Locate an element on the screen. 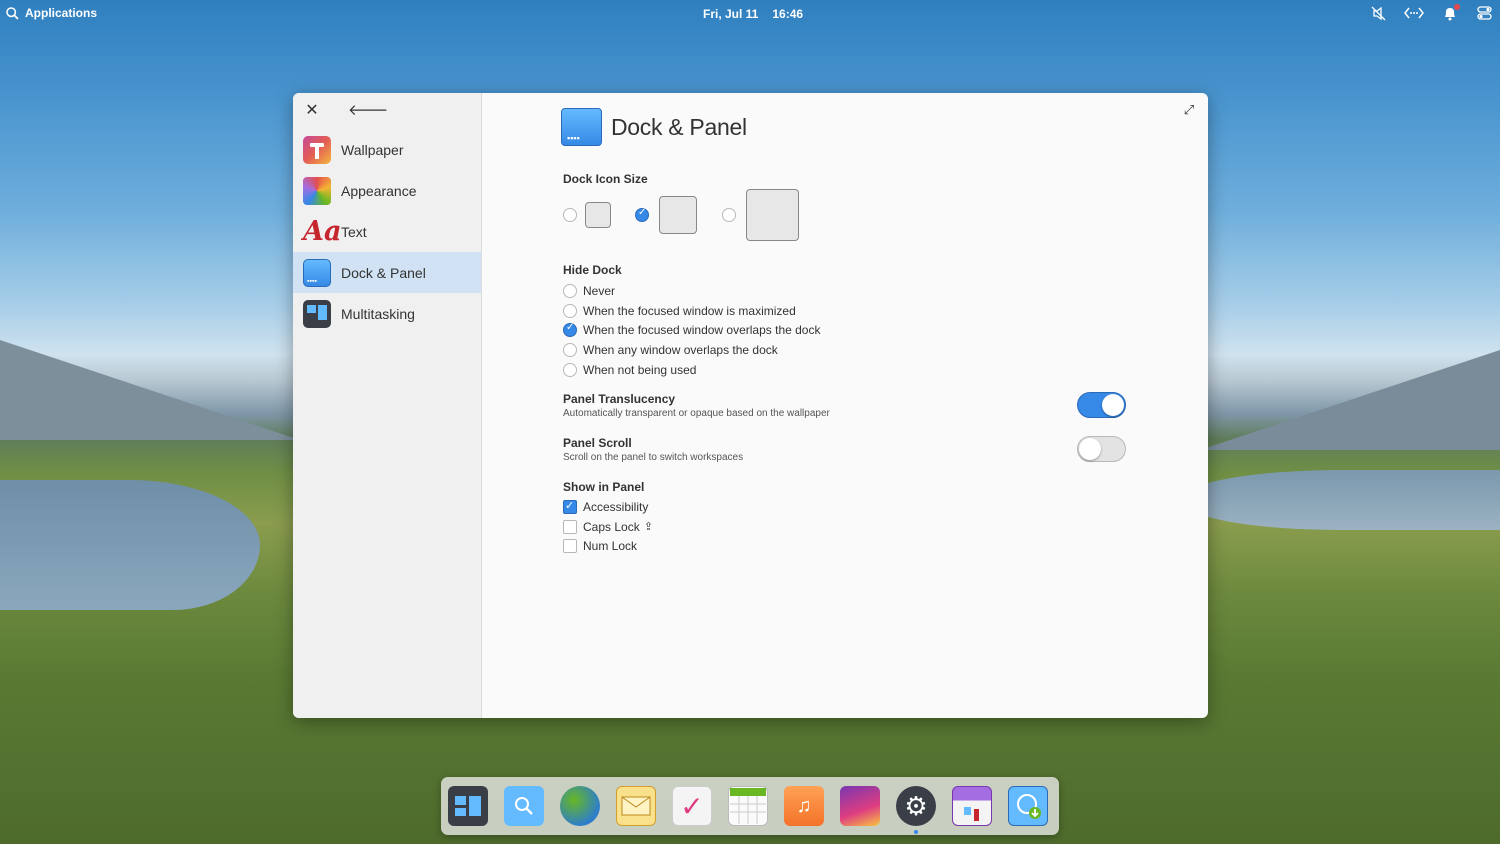 The height and width of the screenshot is (844, 1500). installer-icon is located at coordinates (1028, 806).